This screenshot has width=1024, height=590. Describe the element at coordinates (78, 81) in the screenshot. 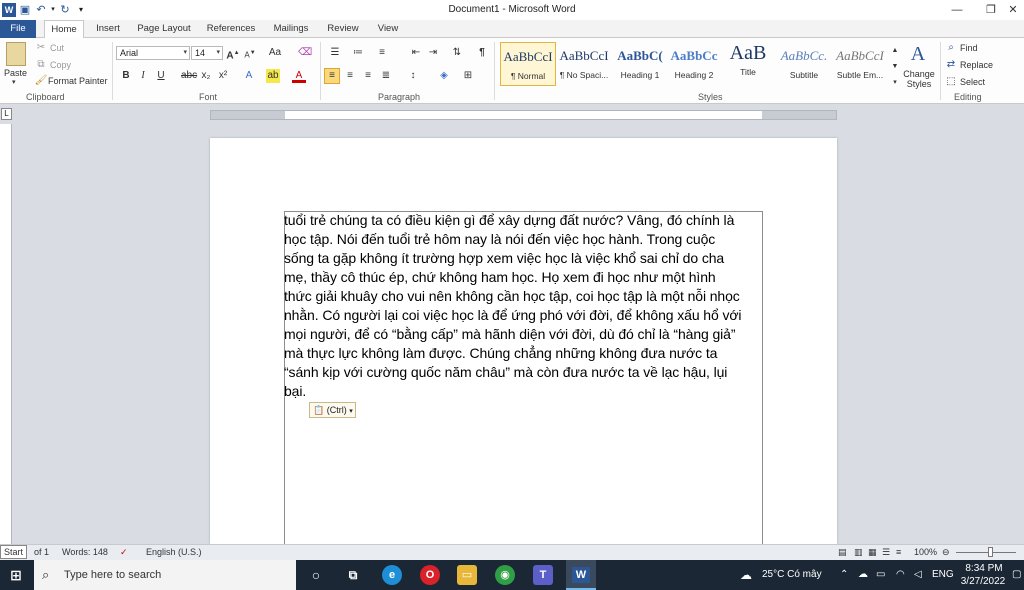

I see `format-painter-button: Format Painter` at that location.